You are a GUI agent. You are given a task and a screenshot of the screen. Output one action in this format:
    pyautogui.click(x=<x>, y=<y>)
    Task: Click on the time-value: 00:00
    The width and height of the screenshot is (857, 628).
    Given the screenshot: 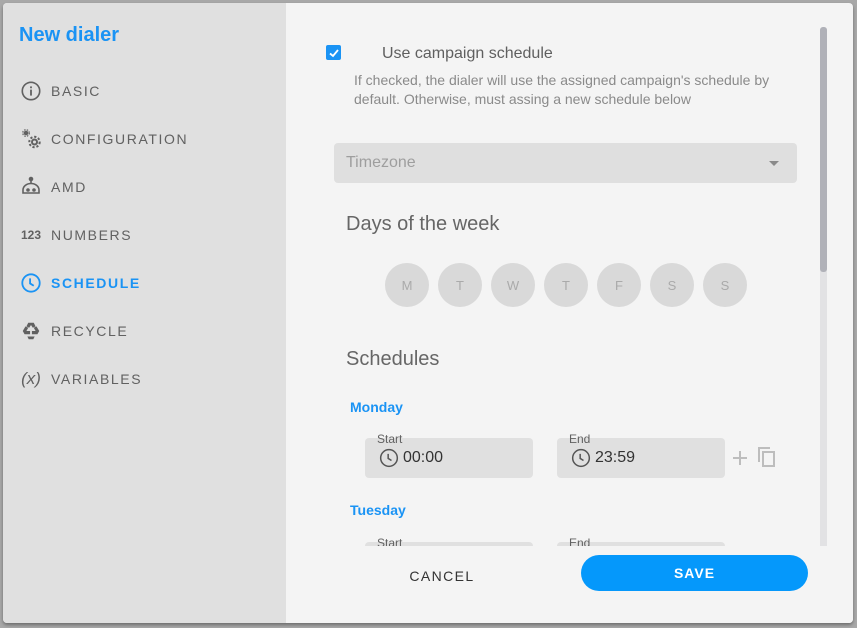 What is the action you would take?
    pyautogui.click(x=423, y=457)
    